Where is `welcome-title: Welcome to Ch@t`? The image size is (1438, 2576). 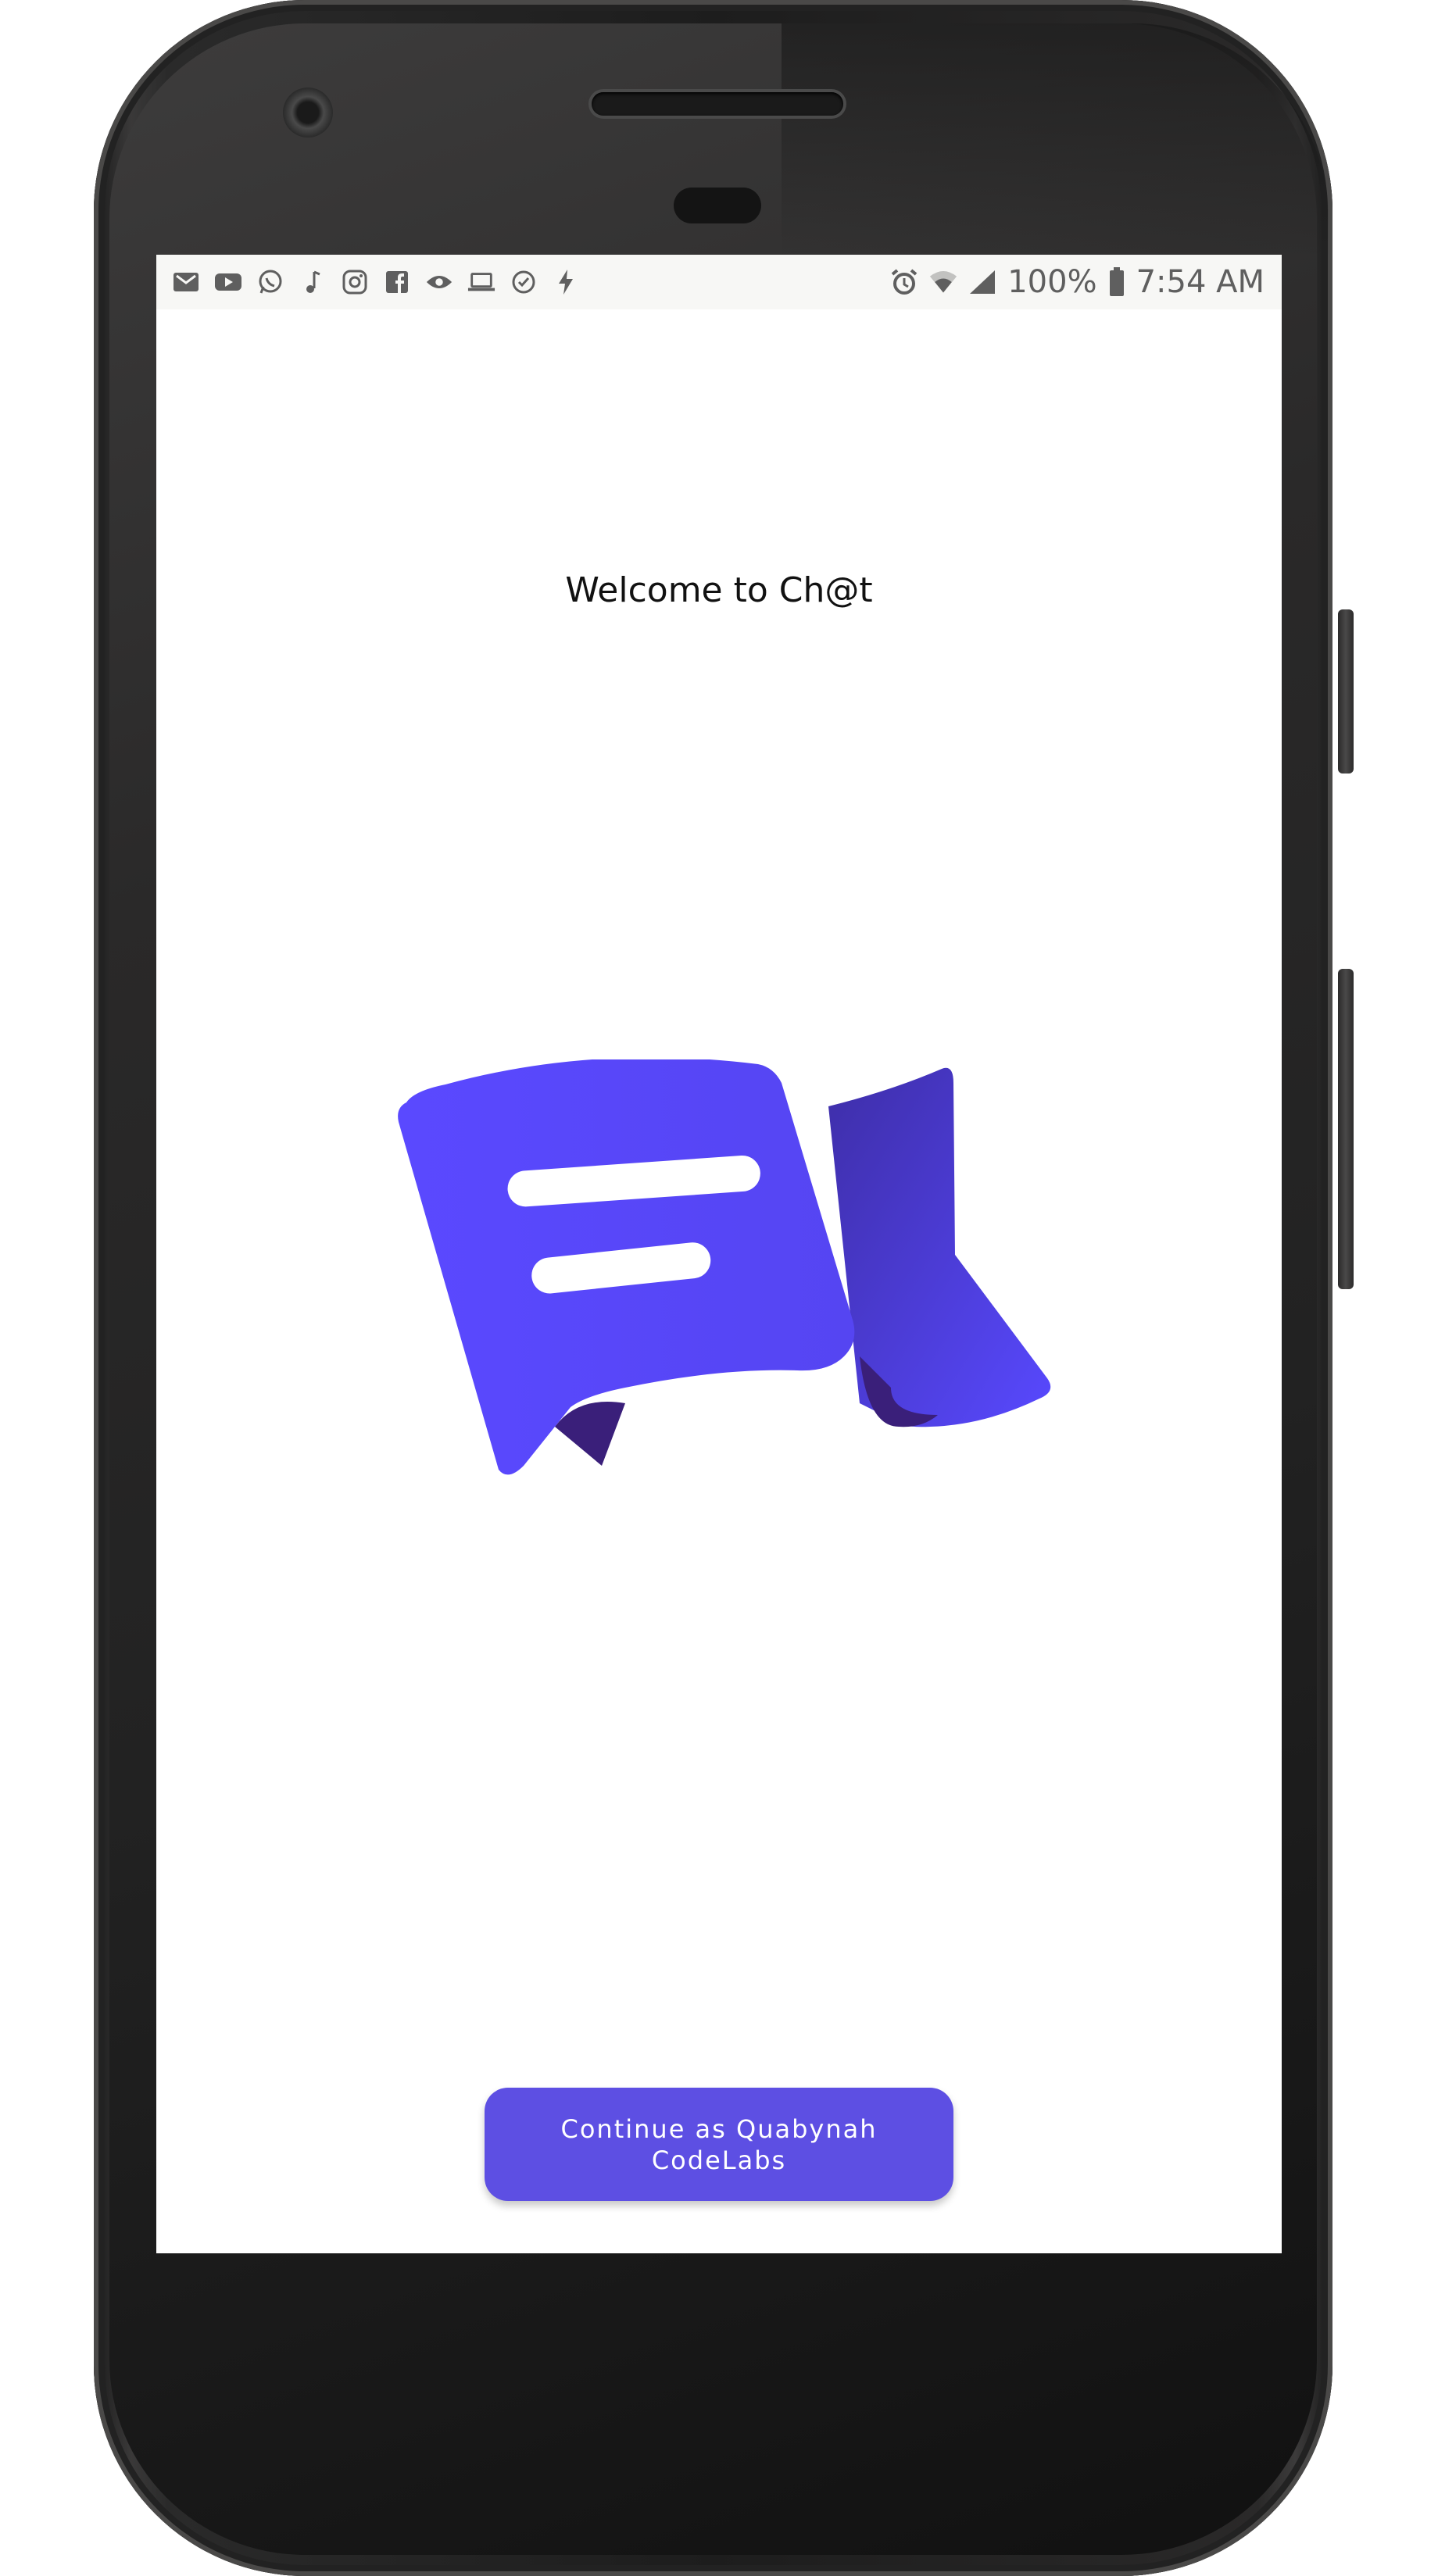 welcome-title: Welcome to Ch@t is located at coordinates (719, 590).